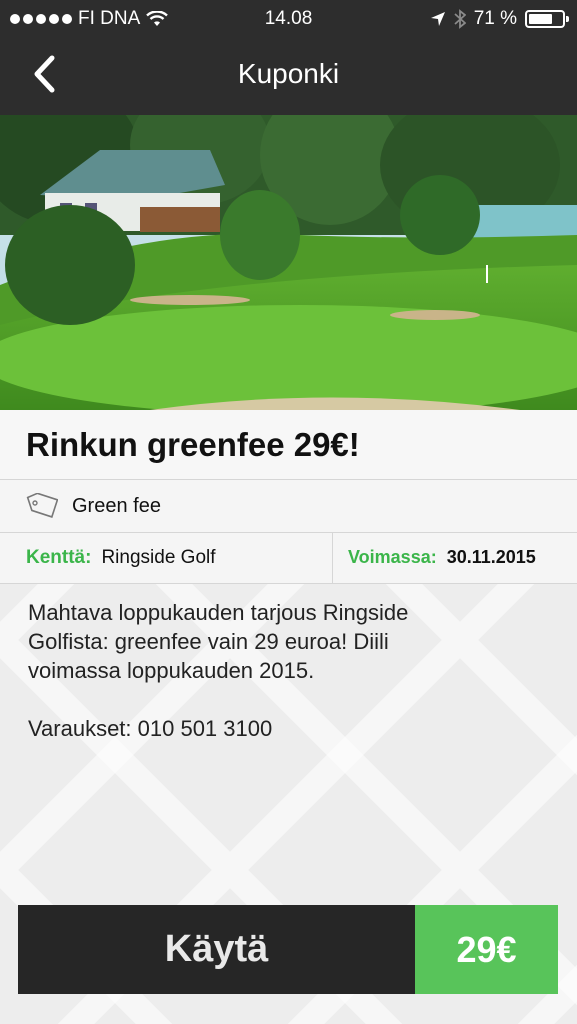 This screenshot has height=1024, width=577. I want to click on tag-icon, so click(42, 505).